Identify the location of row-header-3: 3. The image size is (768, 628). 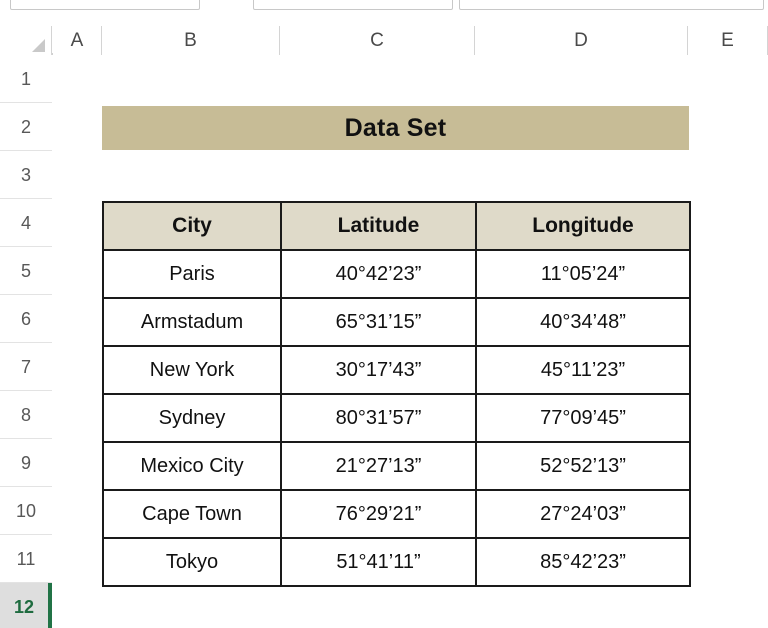
(26, 175).